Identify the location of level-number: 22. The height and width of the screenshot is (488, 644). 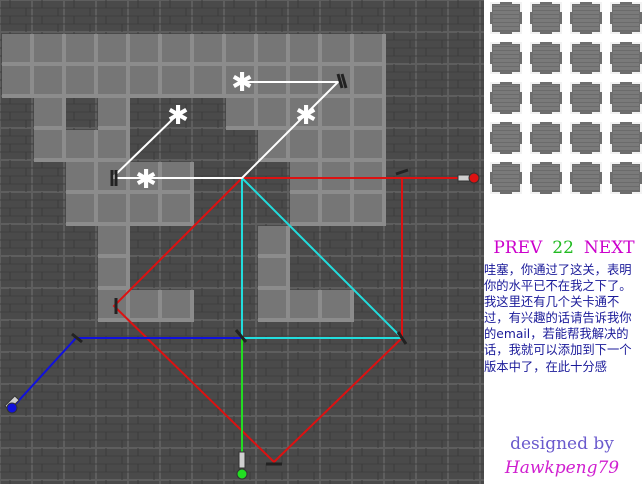
(563, 248).